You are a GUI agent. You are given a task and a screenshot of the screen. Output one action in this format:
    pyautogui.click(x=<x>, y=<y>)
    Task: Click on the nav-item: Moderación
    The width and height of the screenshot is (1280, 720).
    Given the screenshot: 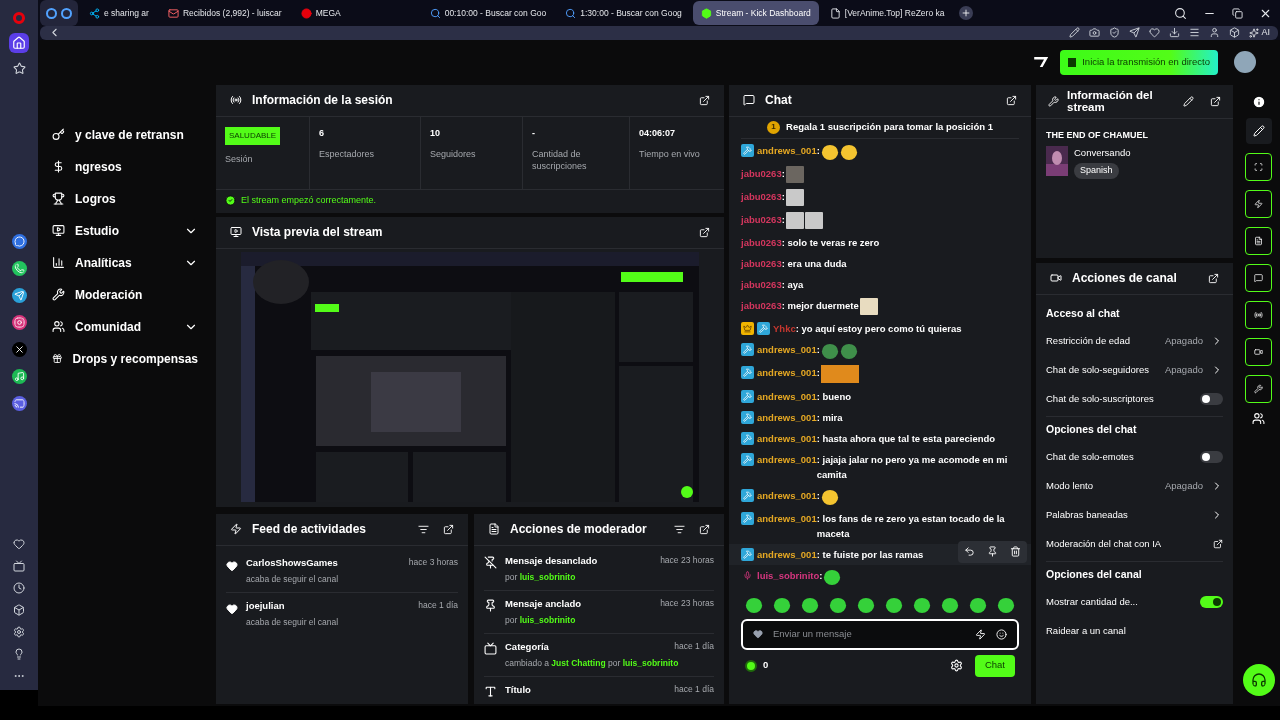 What is the action you would take?
    pyautogui.click(x=109, y=294)
    